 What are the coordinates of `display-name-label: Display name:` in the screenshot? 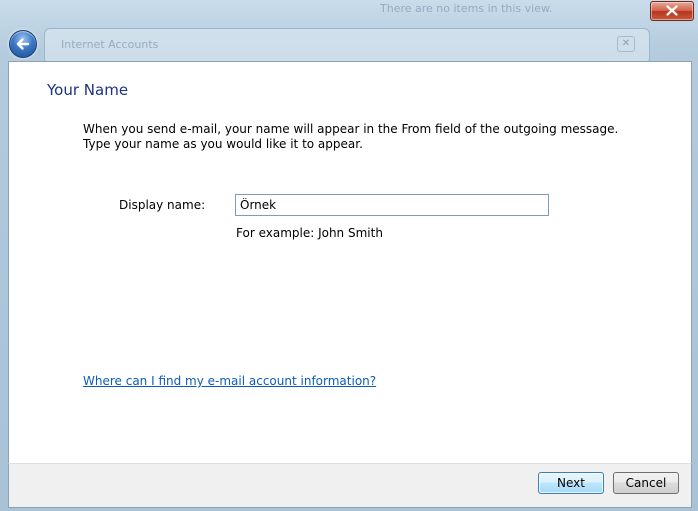 It's located at (162, 205).